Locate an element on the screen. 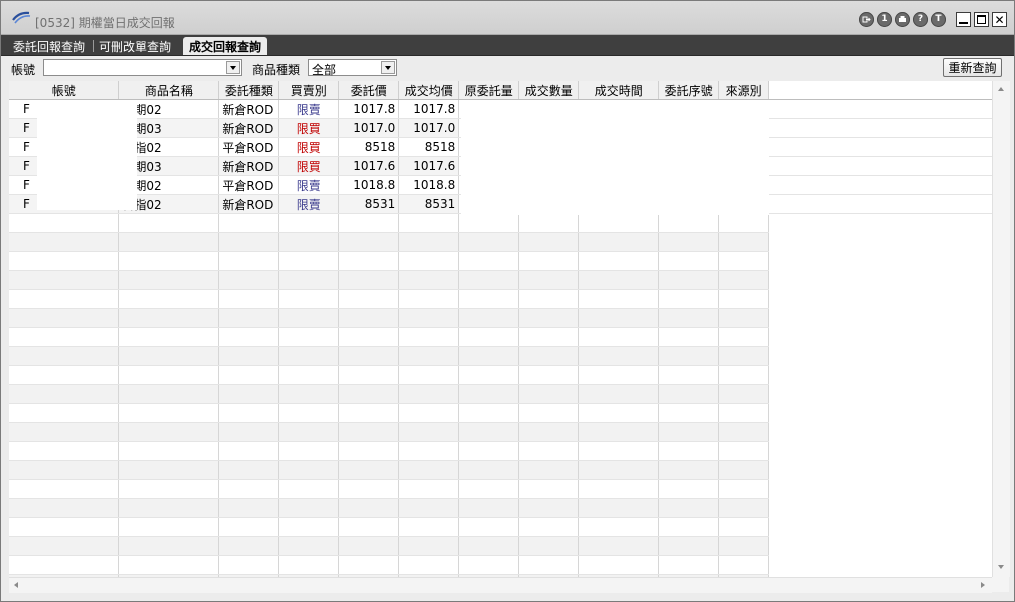  column-header: 帳號 is located at coordinates (64, 90).